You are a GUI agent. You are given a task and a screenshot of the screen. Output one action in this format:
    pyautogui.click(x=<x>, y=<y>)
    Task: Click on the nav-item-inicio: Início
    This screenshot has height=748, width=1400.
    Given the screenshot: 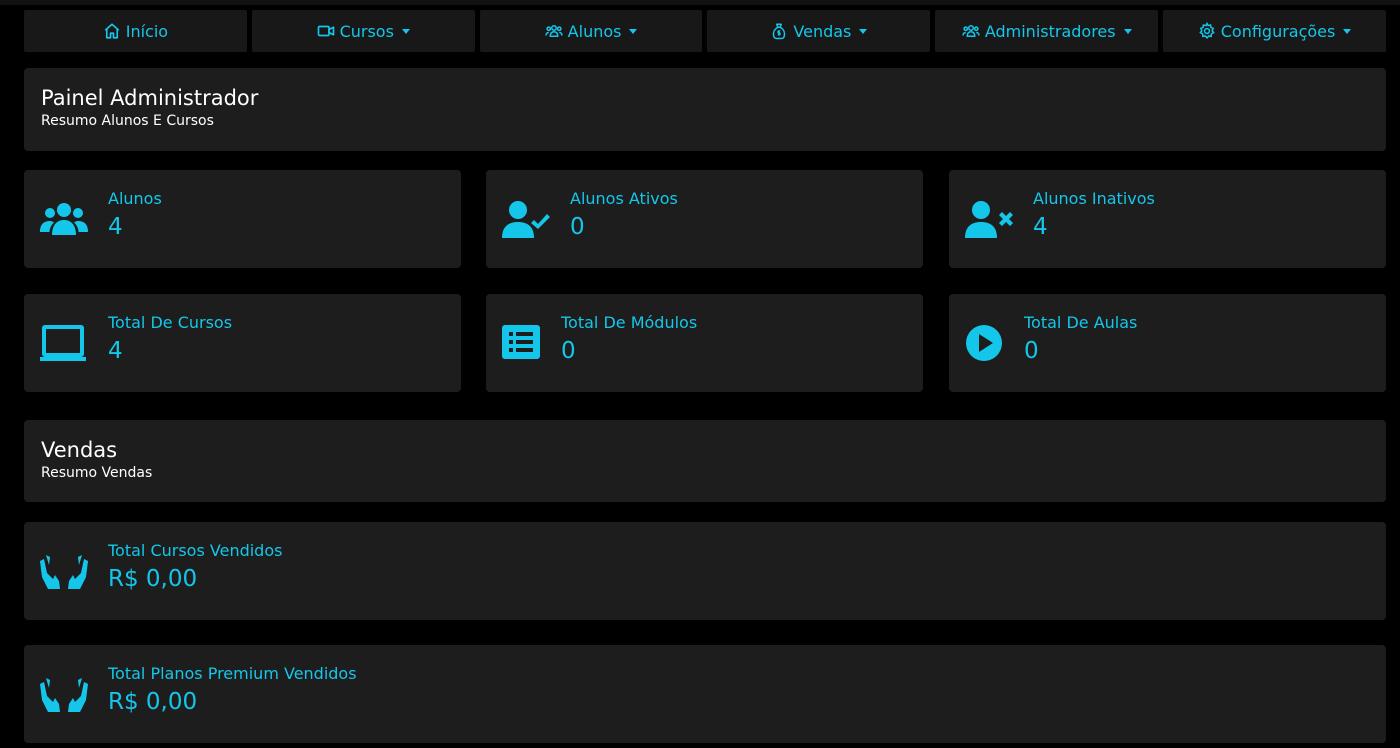 What is the action you would take?
    pyautogui.click(x=135, y=31)
    